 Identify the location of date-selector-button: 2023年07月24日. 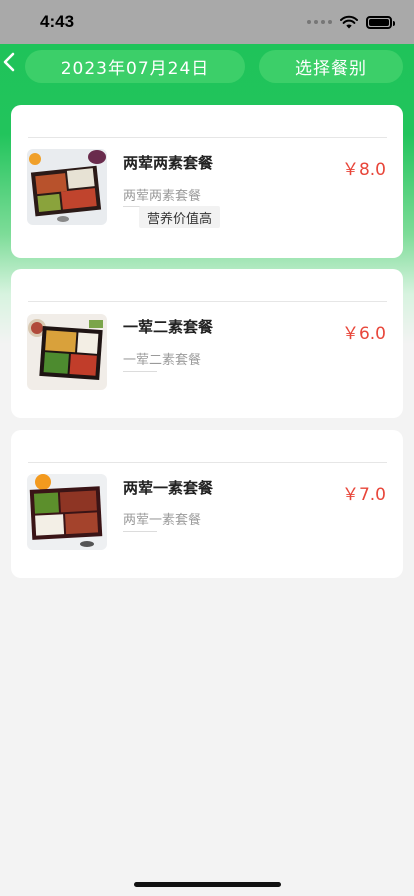
(135, 66).